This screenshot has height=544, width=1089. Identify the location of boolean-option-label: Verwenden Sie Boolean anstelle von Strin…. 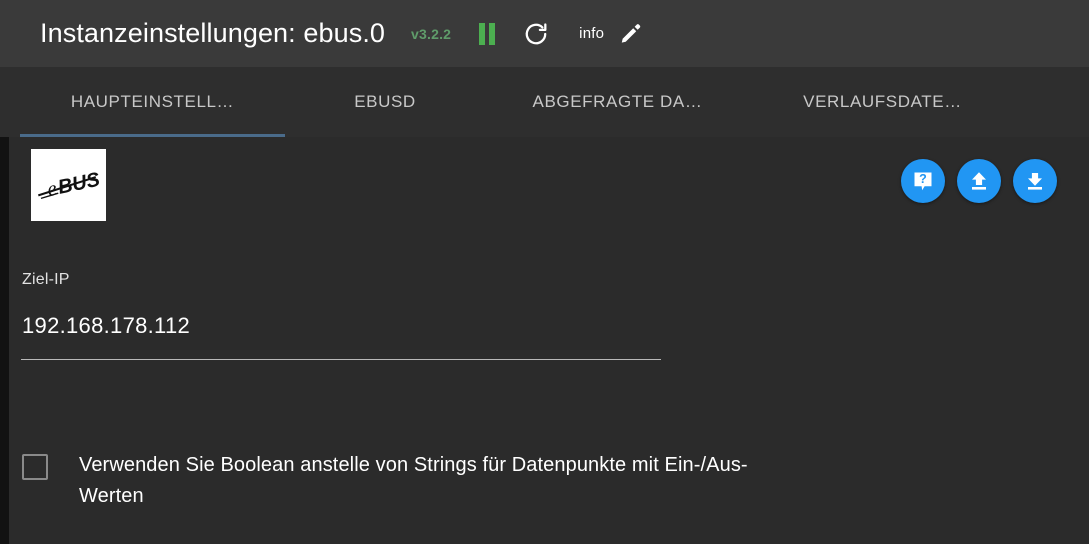
(413, 480).